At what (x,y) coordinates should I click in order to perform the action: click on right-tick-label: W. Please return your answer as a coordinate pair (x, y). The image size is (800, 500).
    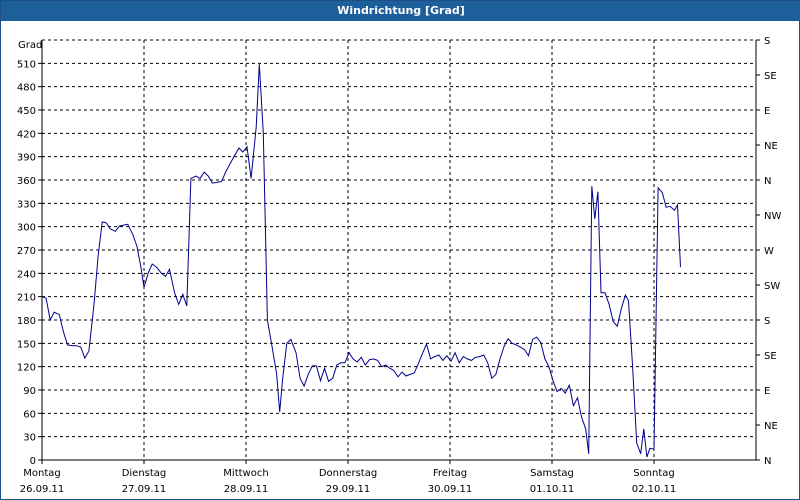
    Looking at the image, I should click on (769, 251).